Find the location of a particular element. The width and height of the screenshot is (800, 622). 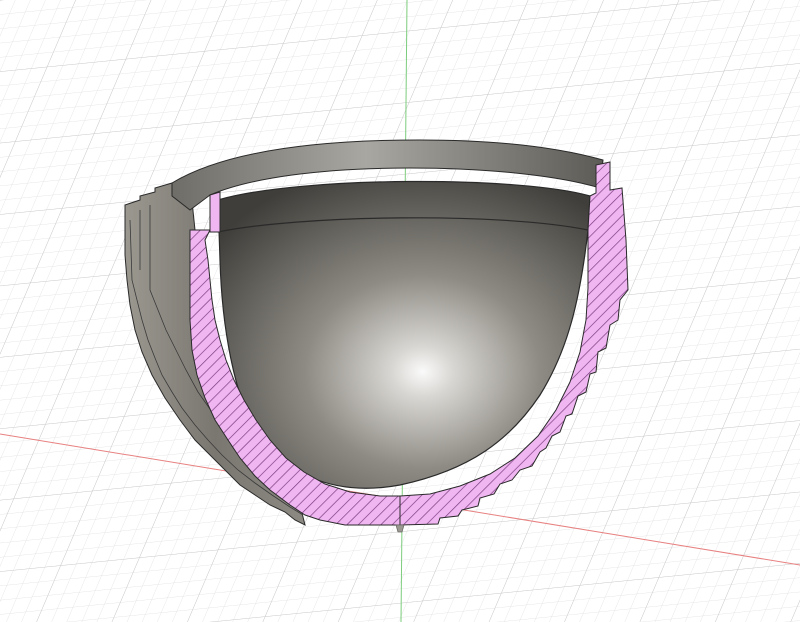

rim-lip-left is located at coordinates (215, 212).